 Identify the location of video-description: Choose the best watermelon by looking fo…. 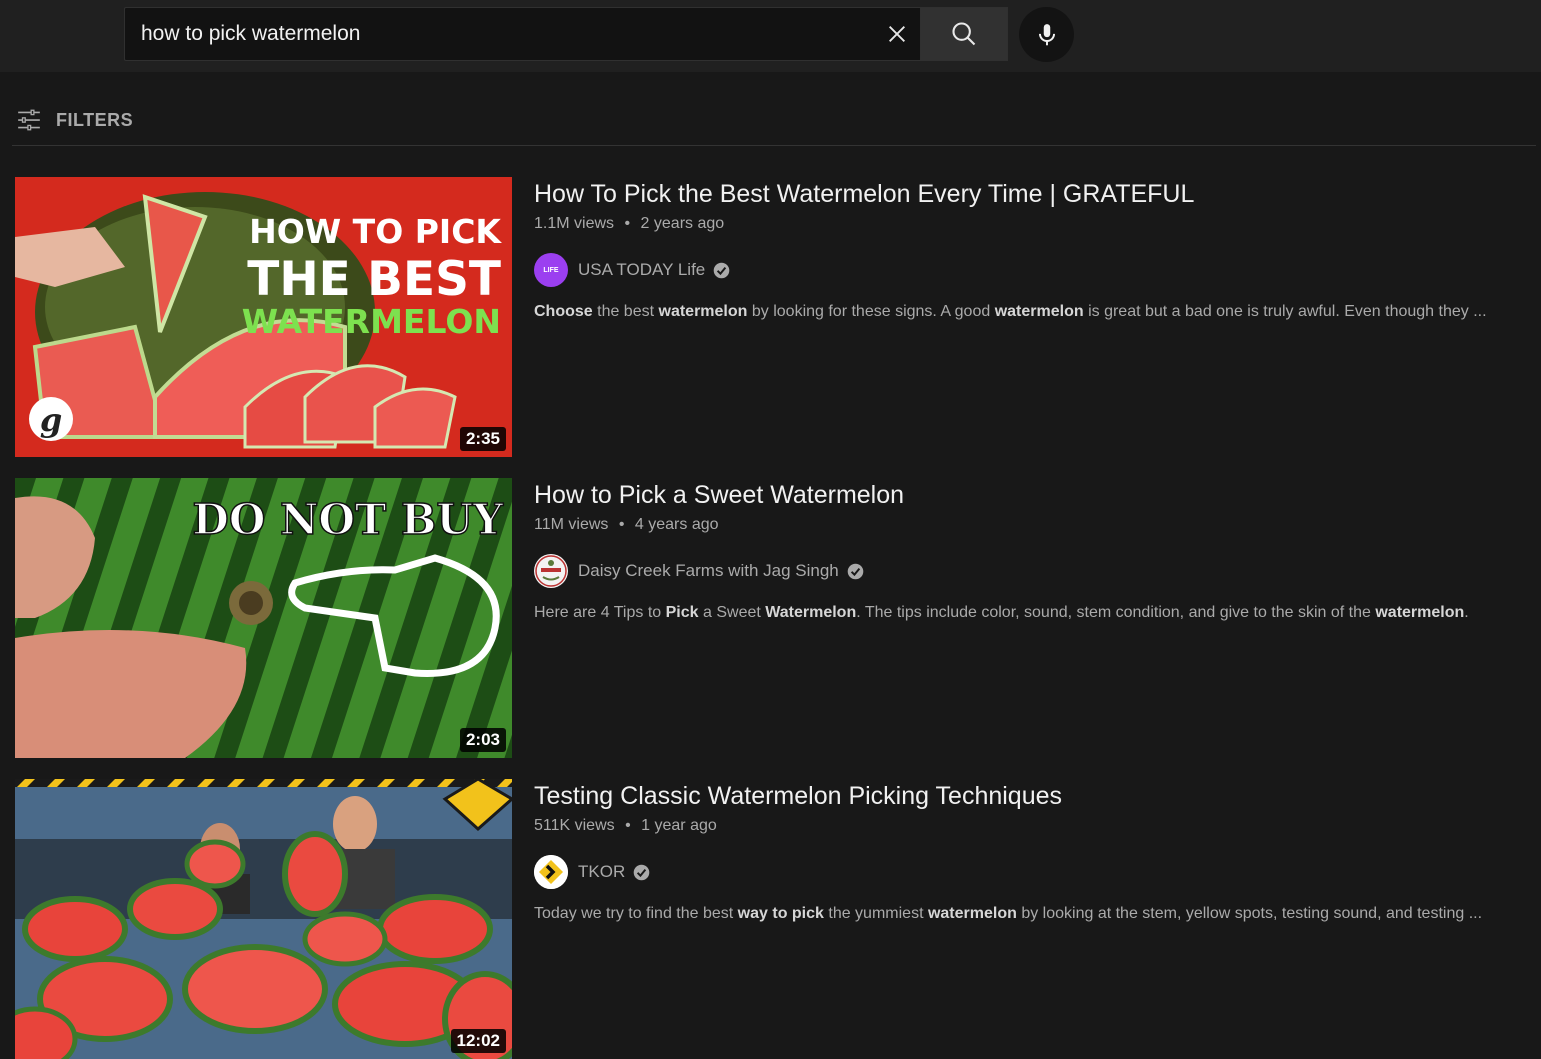
(1024, 312).